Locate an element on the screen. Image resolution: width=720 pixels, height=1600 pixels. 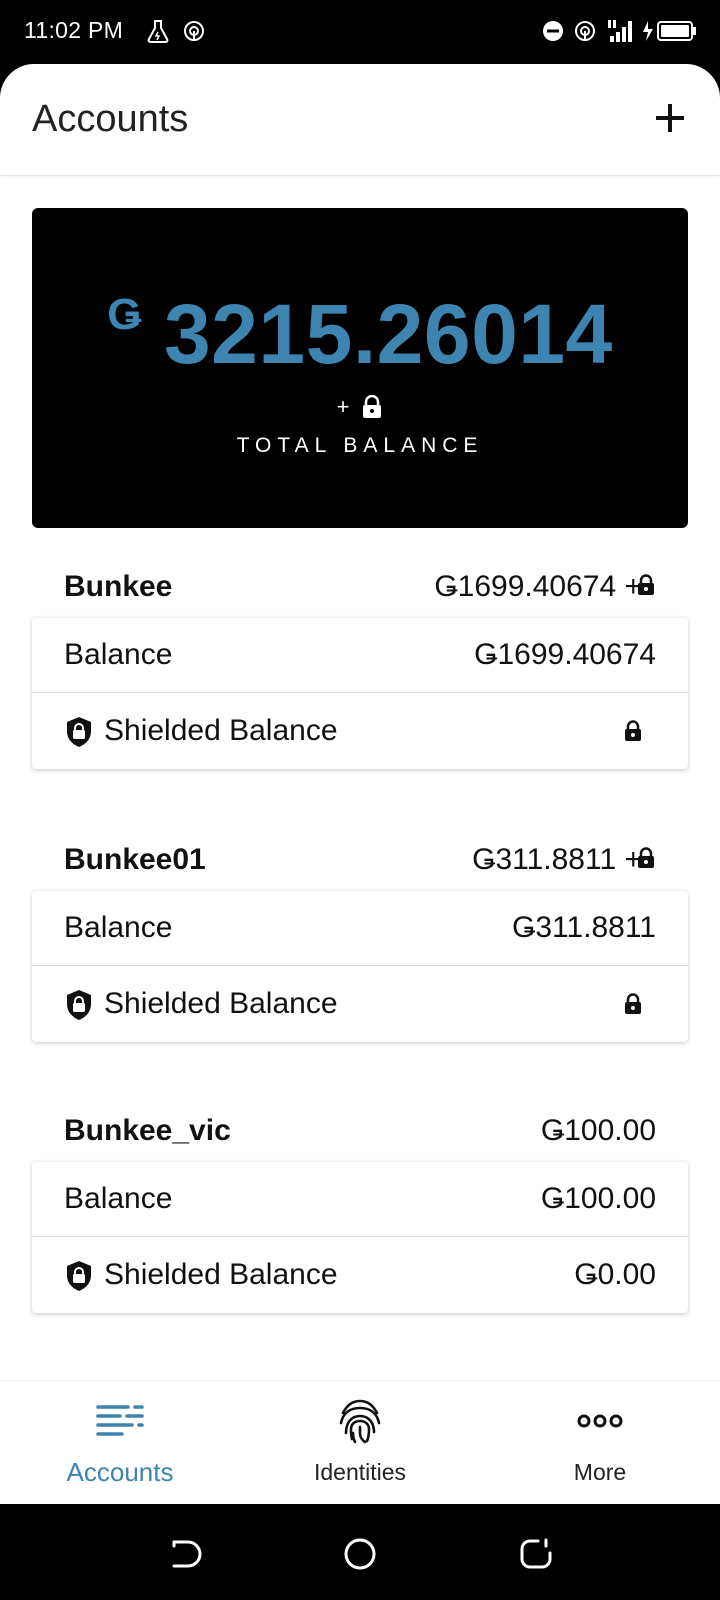
balance-row: Balance Ǥ1699.40674 is located at coordinates (360, 655).